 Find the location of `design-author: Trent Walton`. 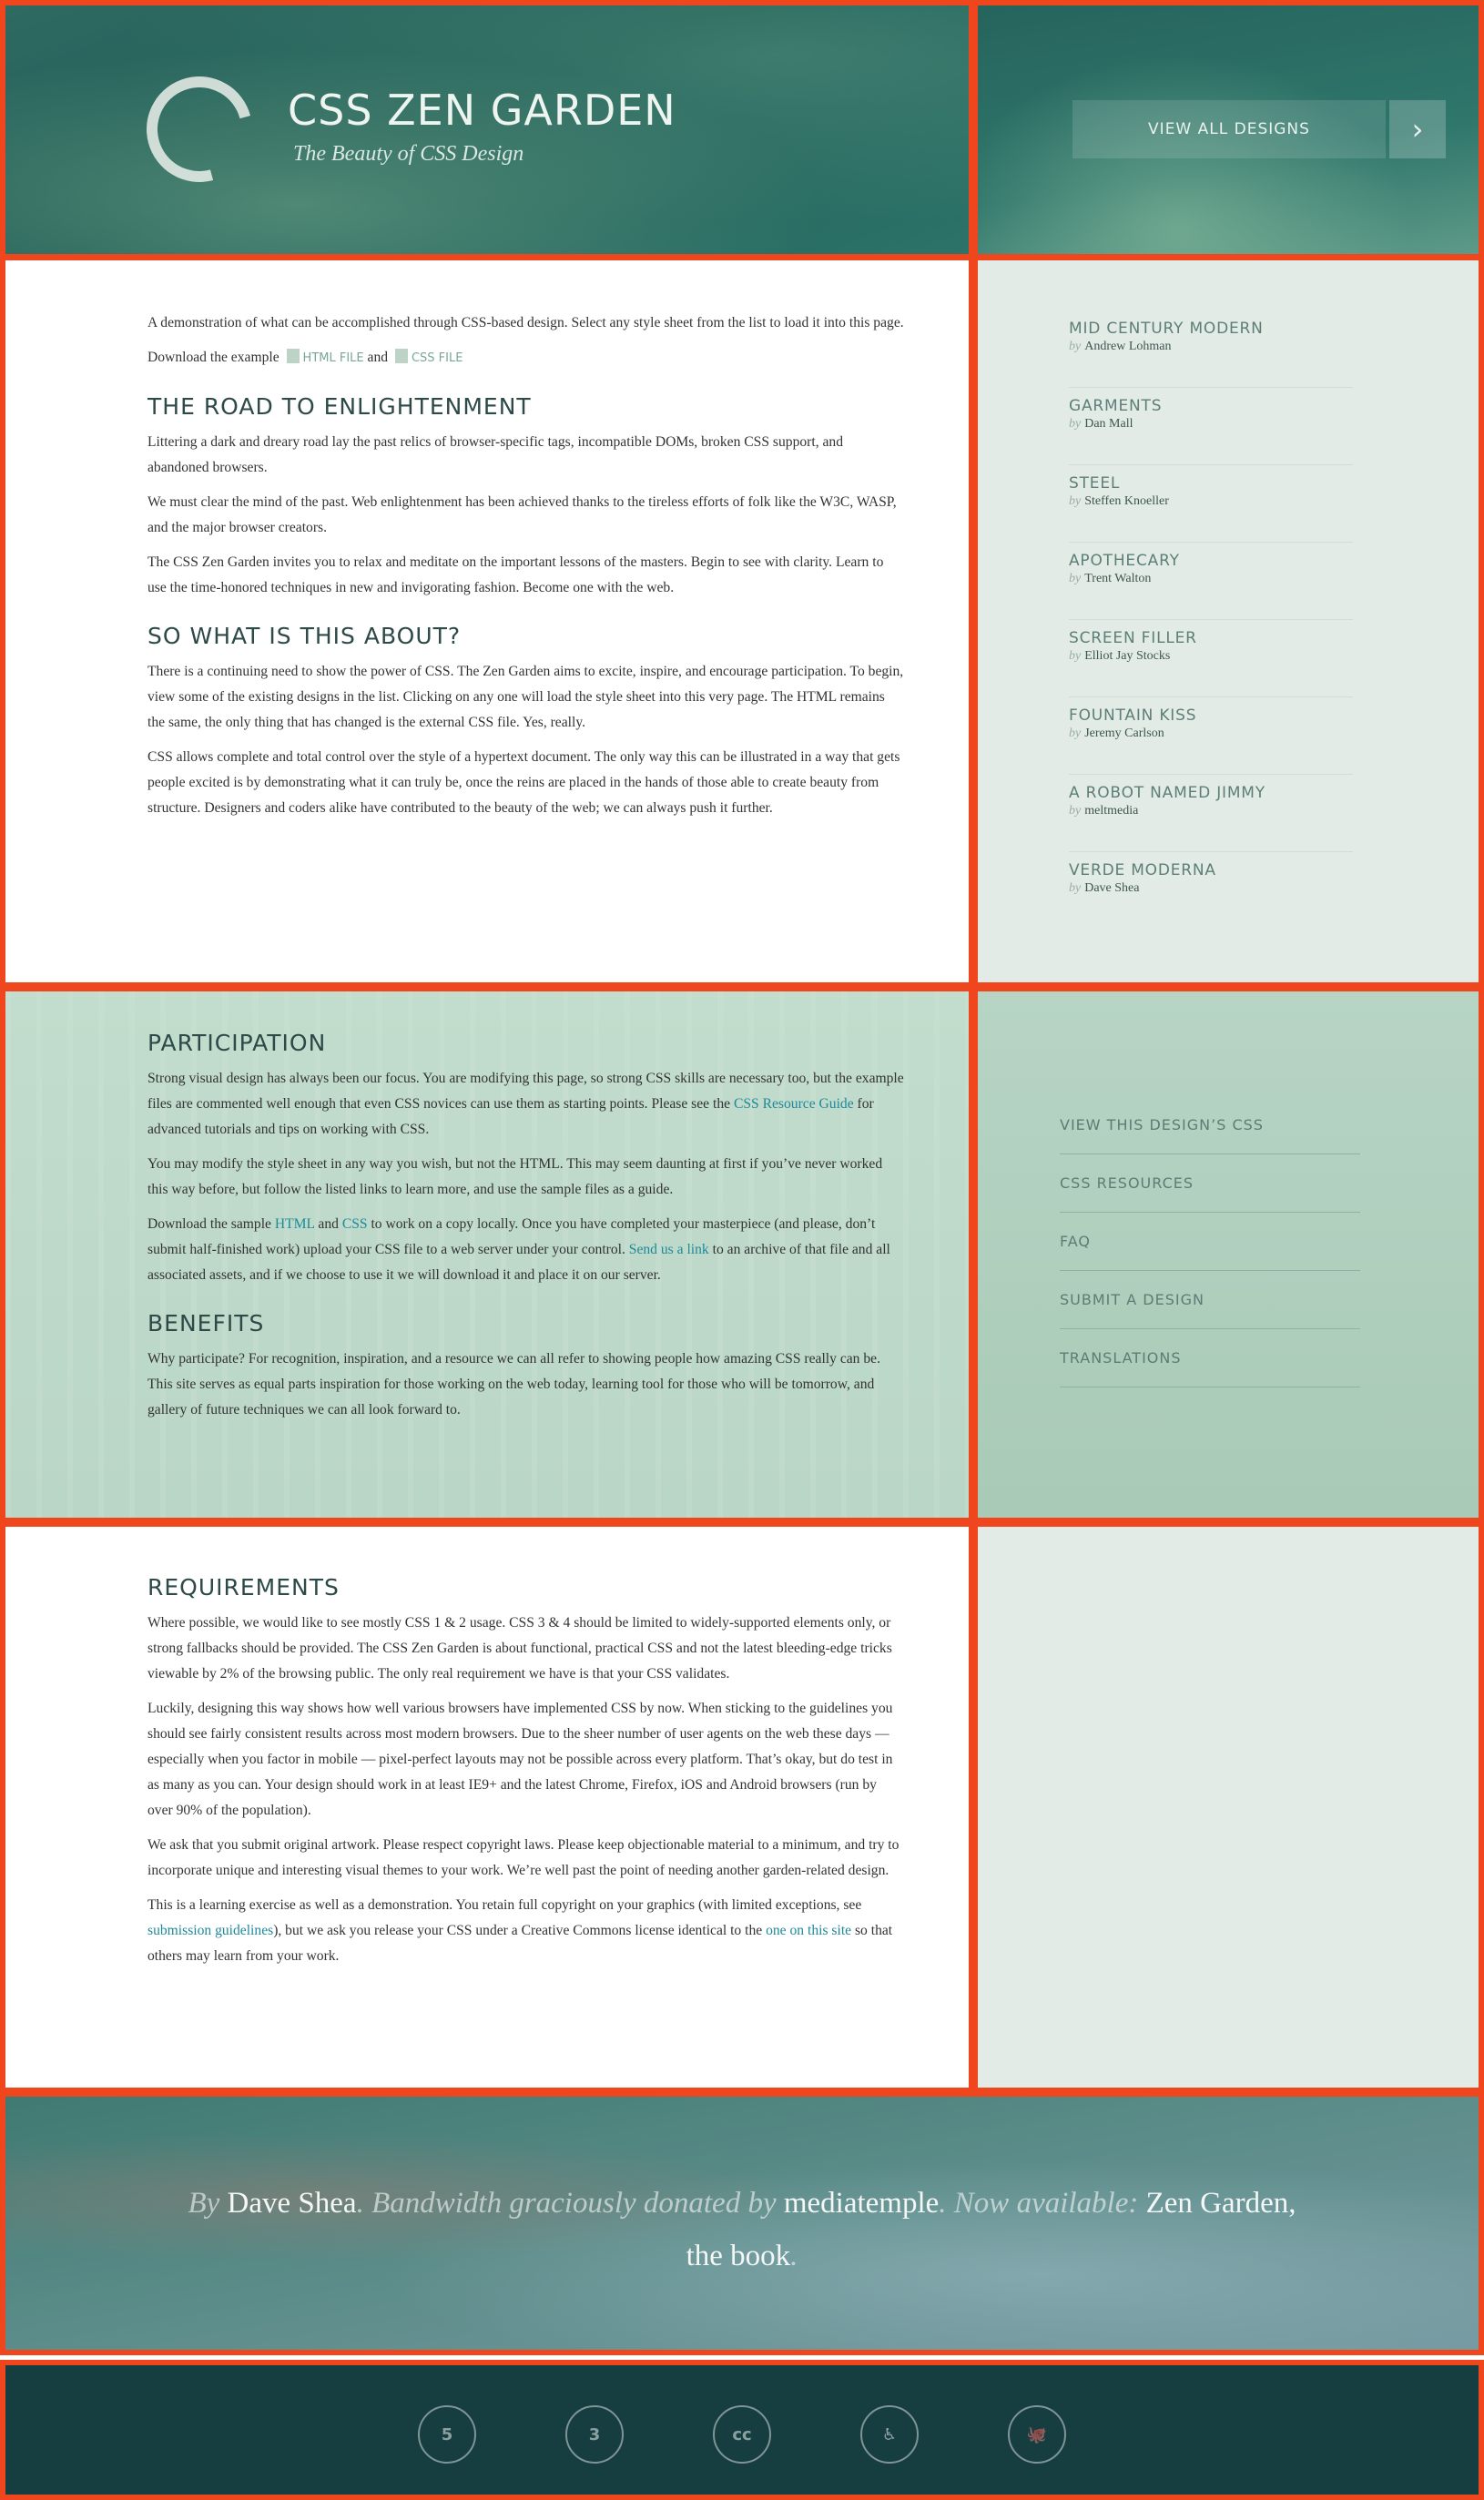

design-author: Trent Walton is located at coordinates (1117, 578).